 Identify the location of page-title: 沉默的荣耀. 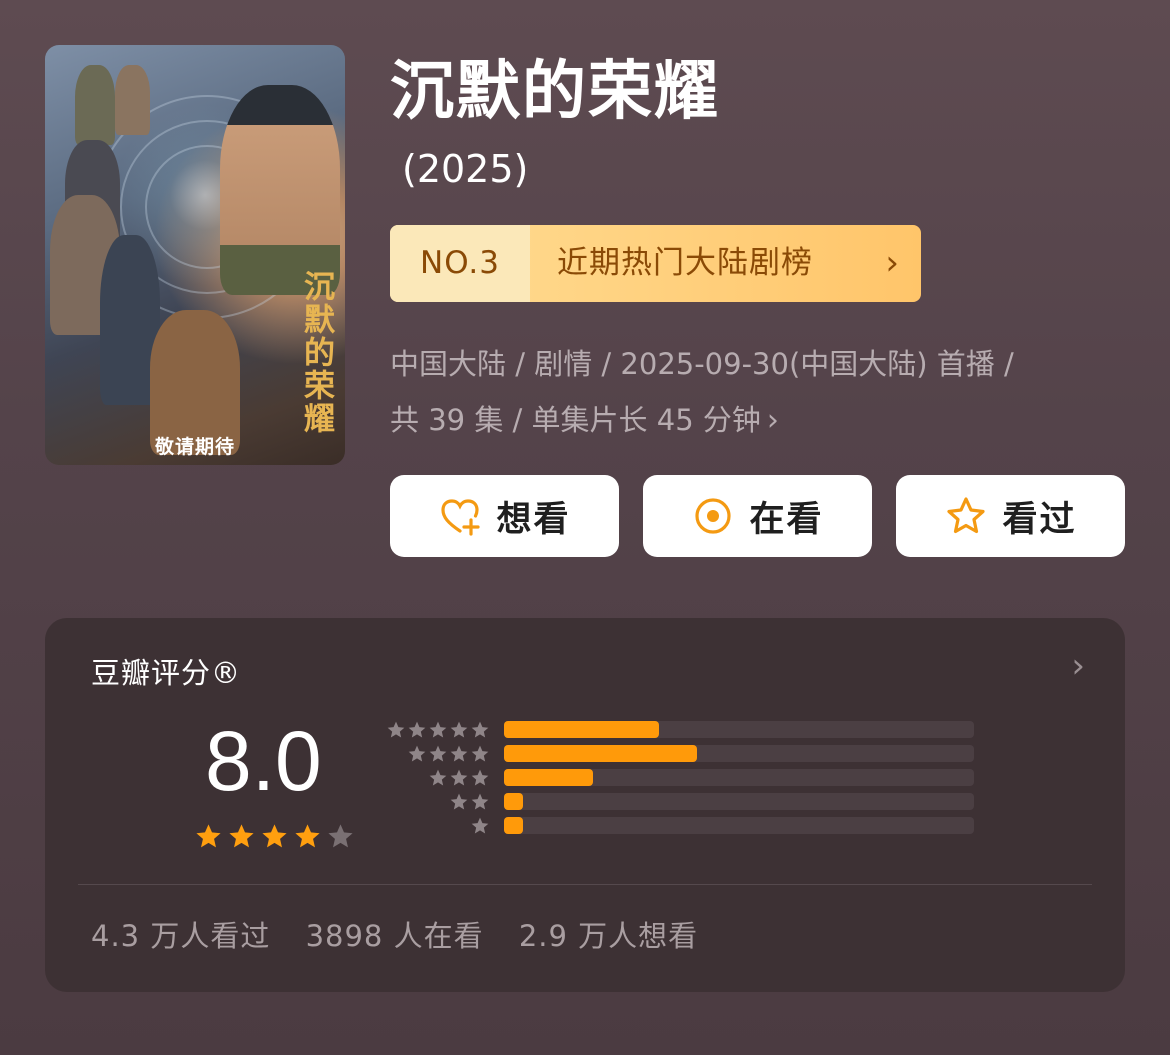
(555, 92).